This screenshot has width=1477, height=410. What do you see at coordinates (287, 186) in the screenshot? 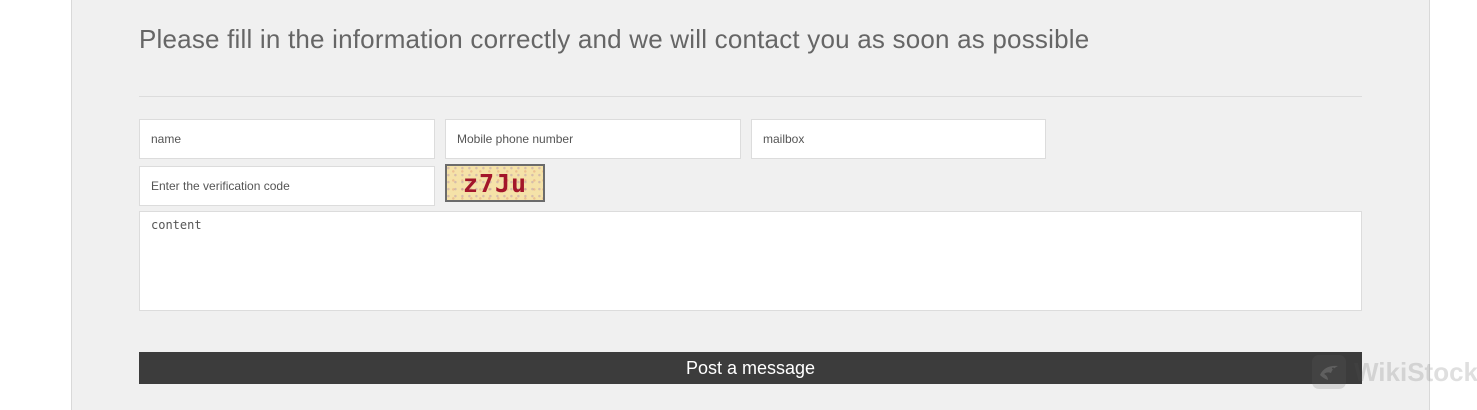
I see `verification-code-input` at bounding box center [287, 186].